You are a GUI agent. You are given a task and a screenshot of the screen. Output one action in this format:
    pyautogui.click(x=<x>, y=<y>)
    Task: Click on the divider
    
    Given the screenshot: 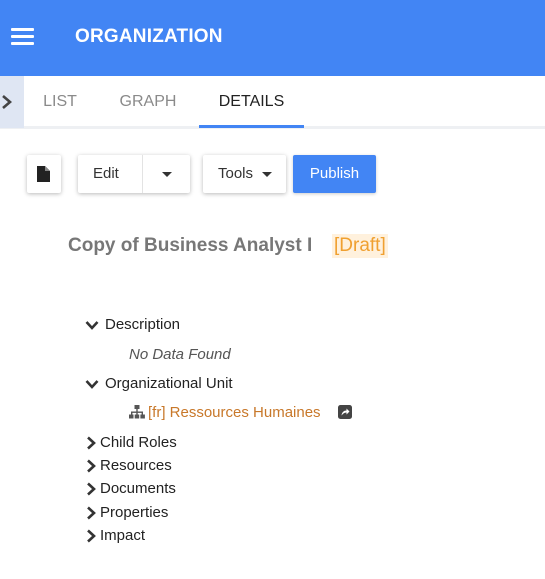 What is the action you would take?
    pyautogui.click(x=142, y=174)
    